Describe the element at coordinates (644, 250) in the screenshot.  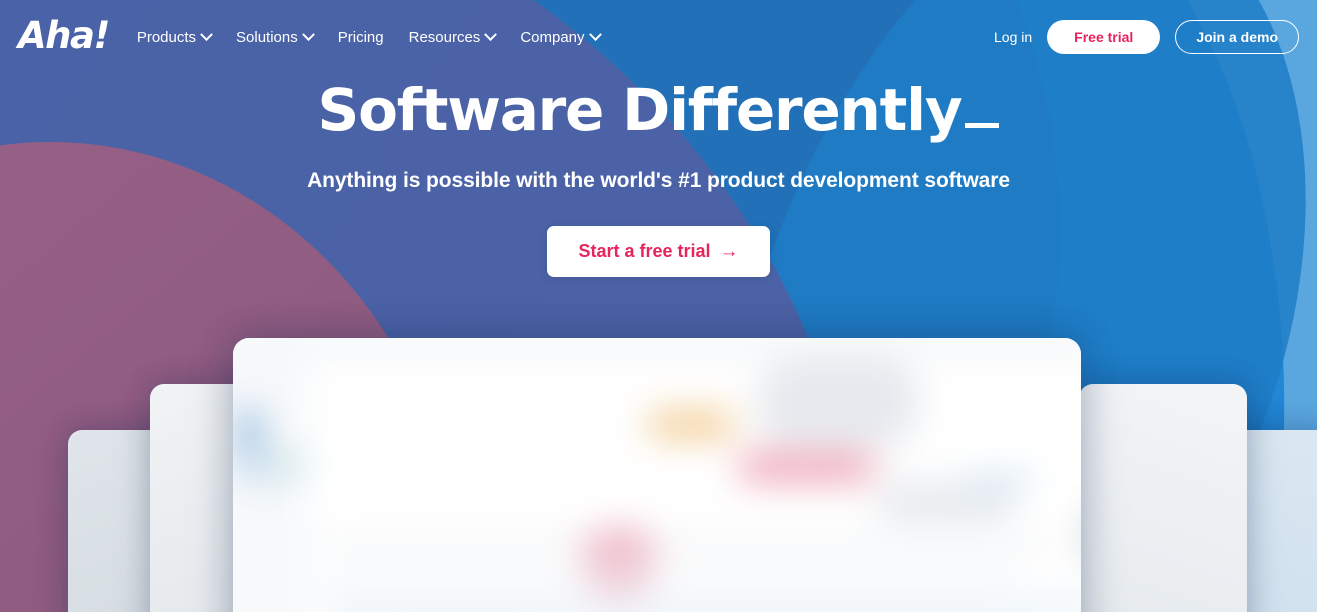
I see `start-free-trial-label: Start a free trial` at that location.